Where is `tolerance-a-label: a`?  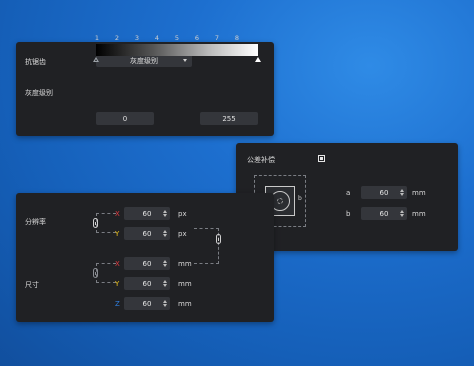 tolerance-a-label: a is located at coordinates (348, 193).